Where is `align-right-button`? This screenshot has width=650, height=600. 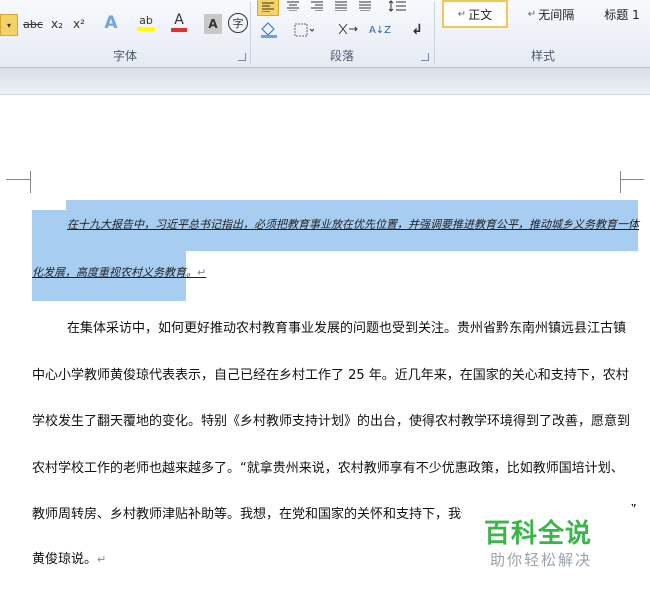
align-right-button is located at coordinates (317, 7).